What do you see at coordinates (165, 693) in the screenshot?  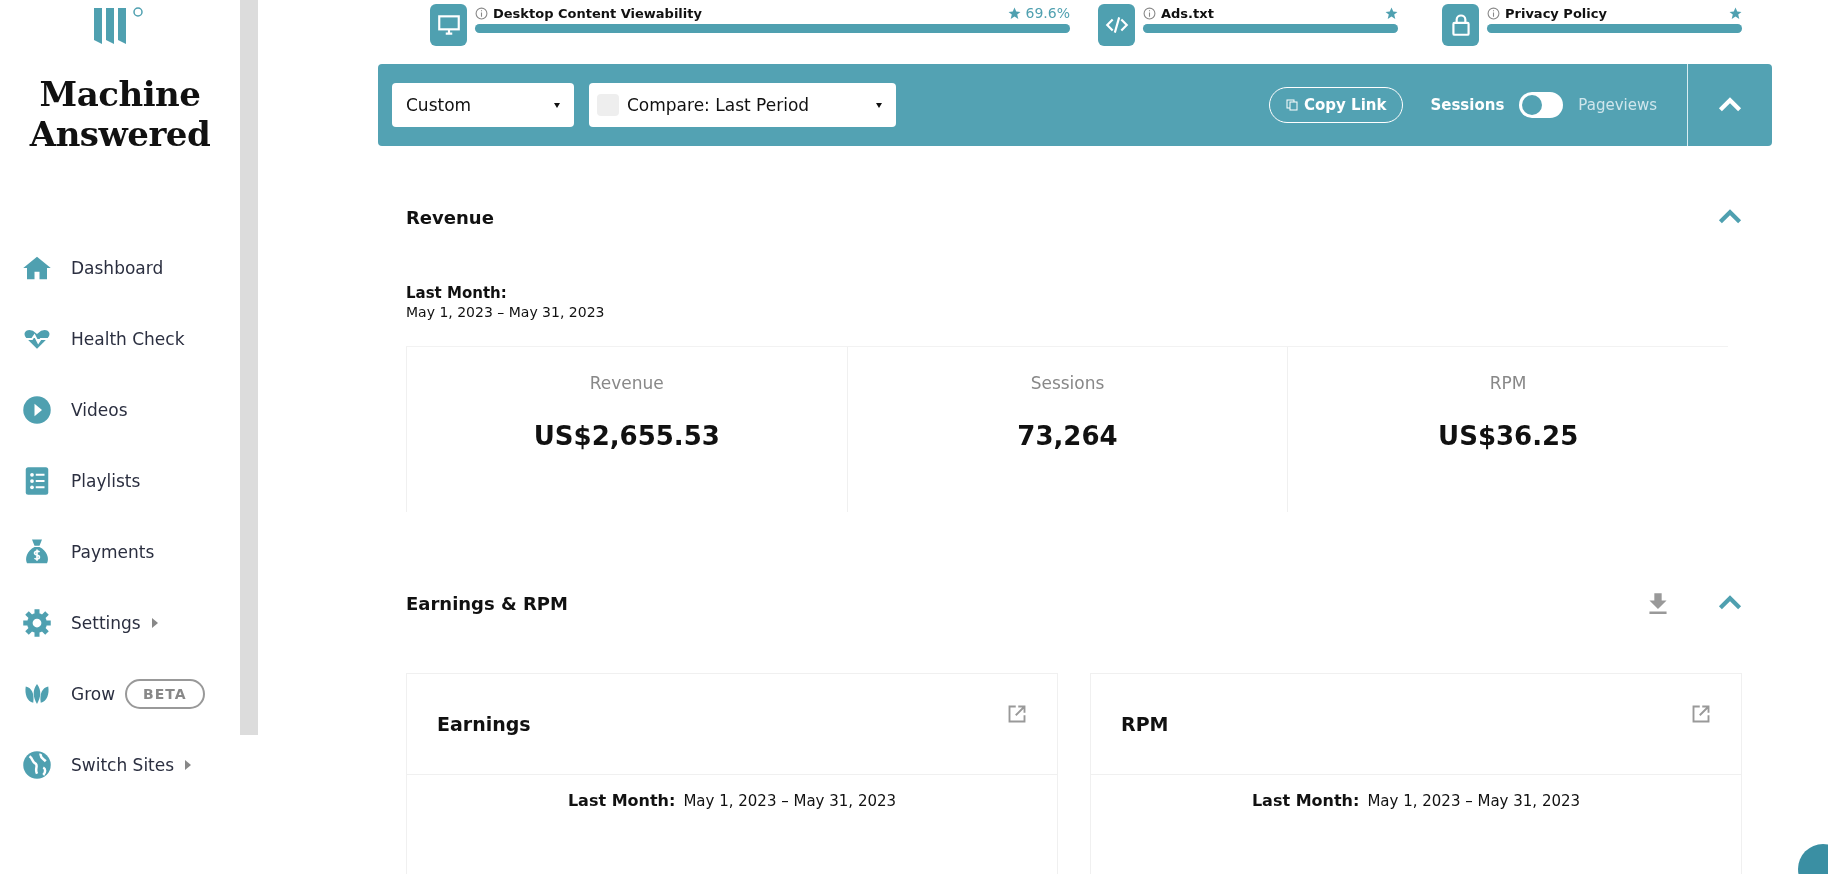 I see `beta-badge: BETA` at bounding box center [165, 693].